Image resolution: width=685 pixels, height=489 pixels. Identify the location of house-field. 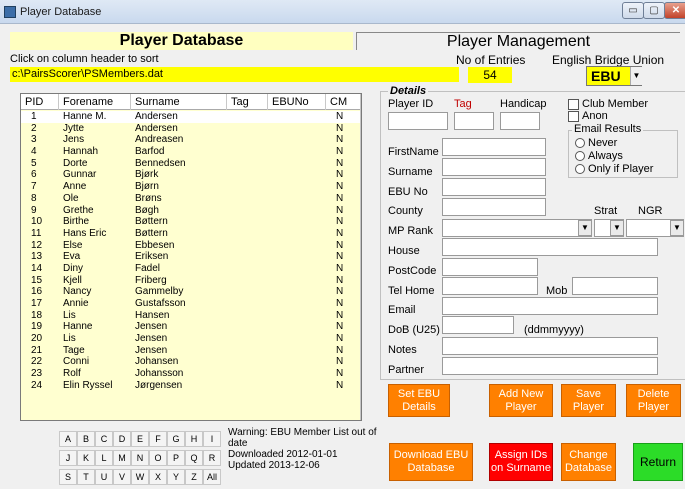
(550, 247).